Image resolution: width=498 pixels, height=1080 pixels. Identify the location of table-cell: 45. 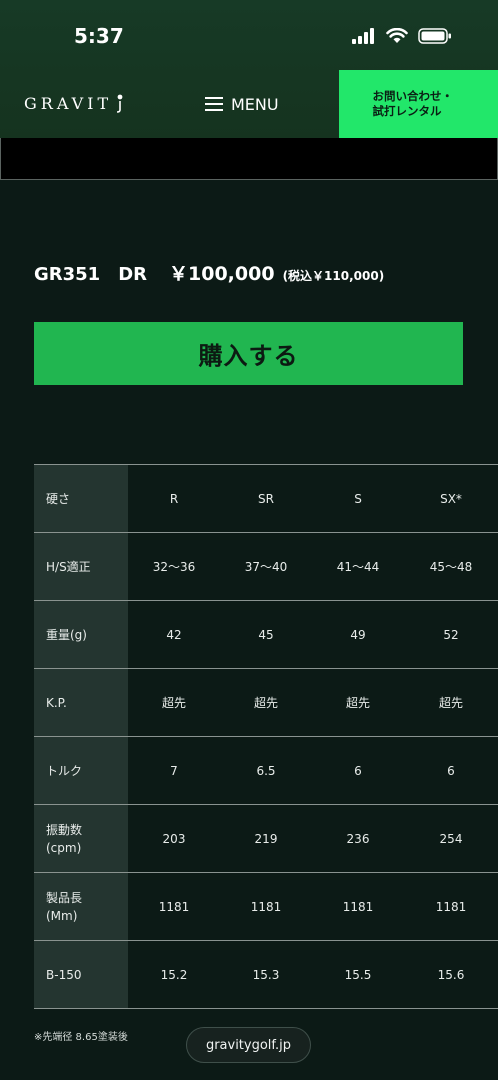
(266, 634).